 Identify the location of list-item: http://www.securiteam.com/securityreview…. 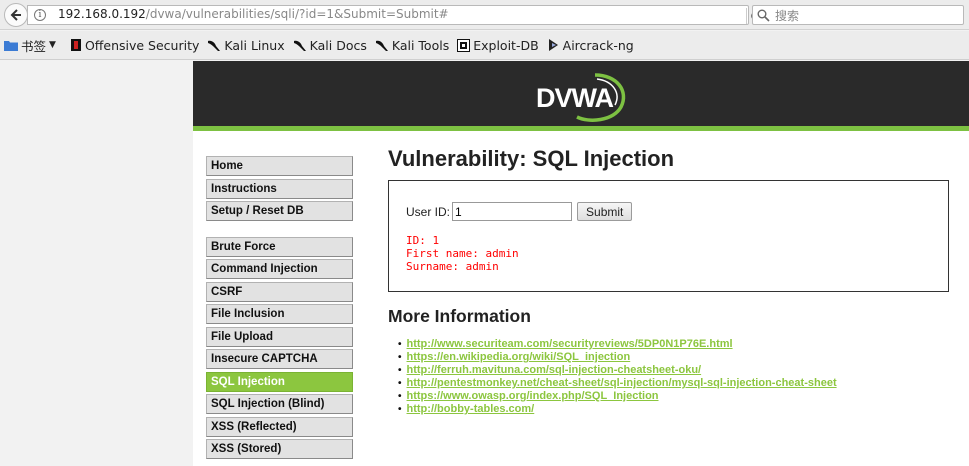
(622, 344).